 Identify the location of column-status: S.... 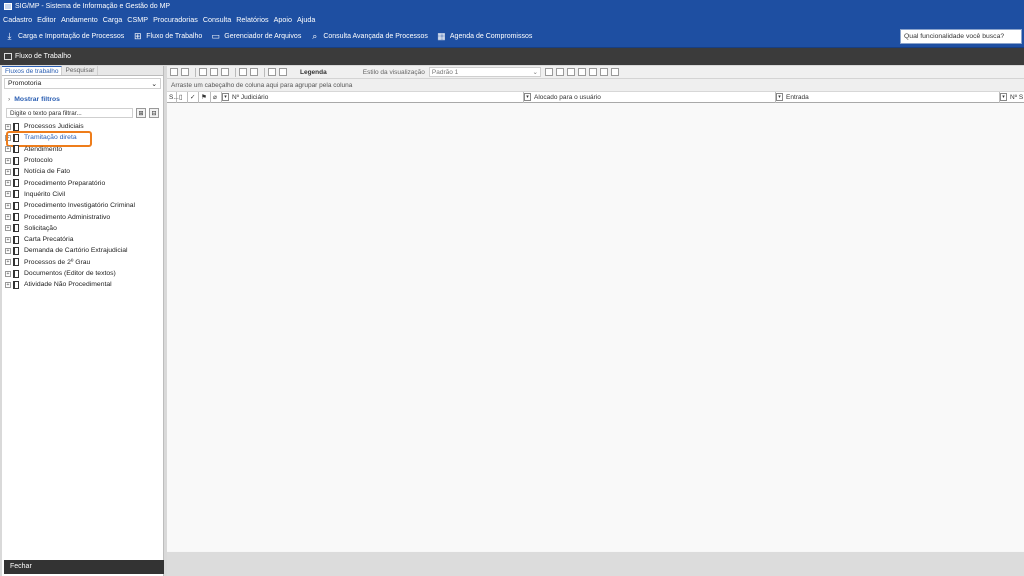
(173, 97).